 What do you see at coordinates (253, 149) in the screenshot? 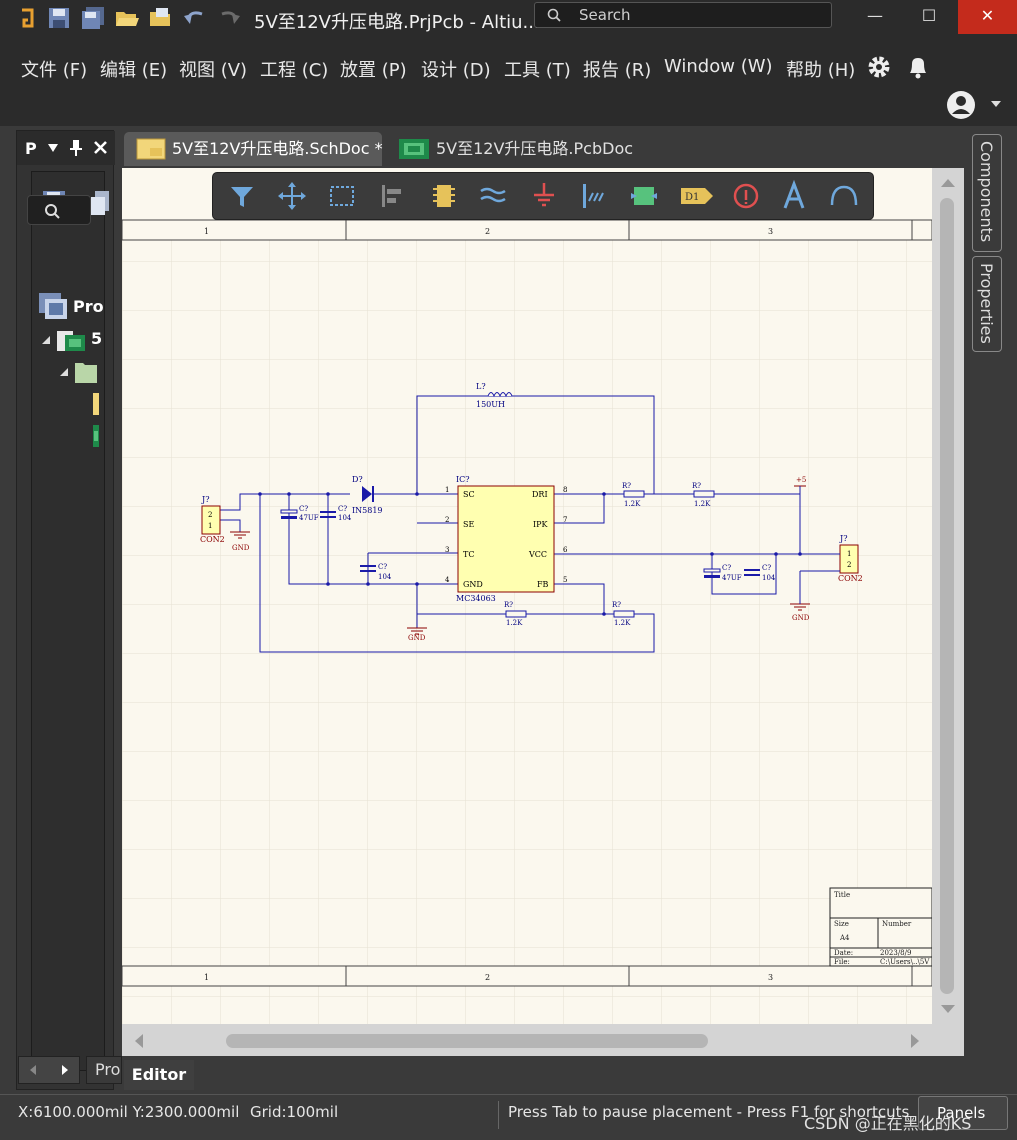
I see `tab-schdoc: 5V至12V升压电路.SchDoc *` at bounding box center [253, 149].